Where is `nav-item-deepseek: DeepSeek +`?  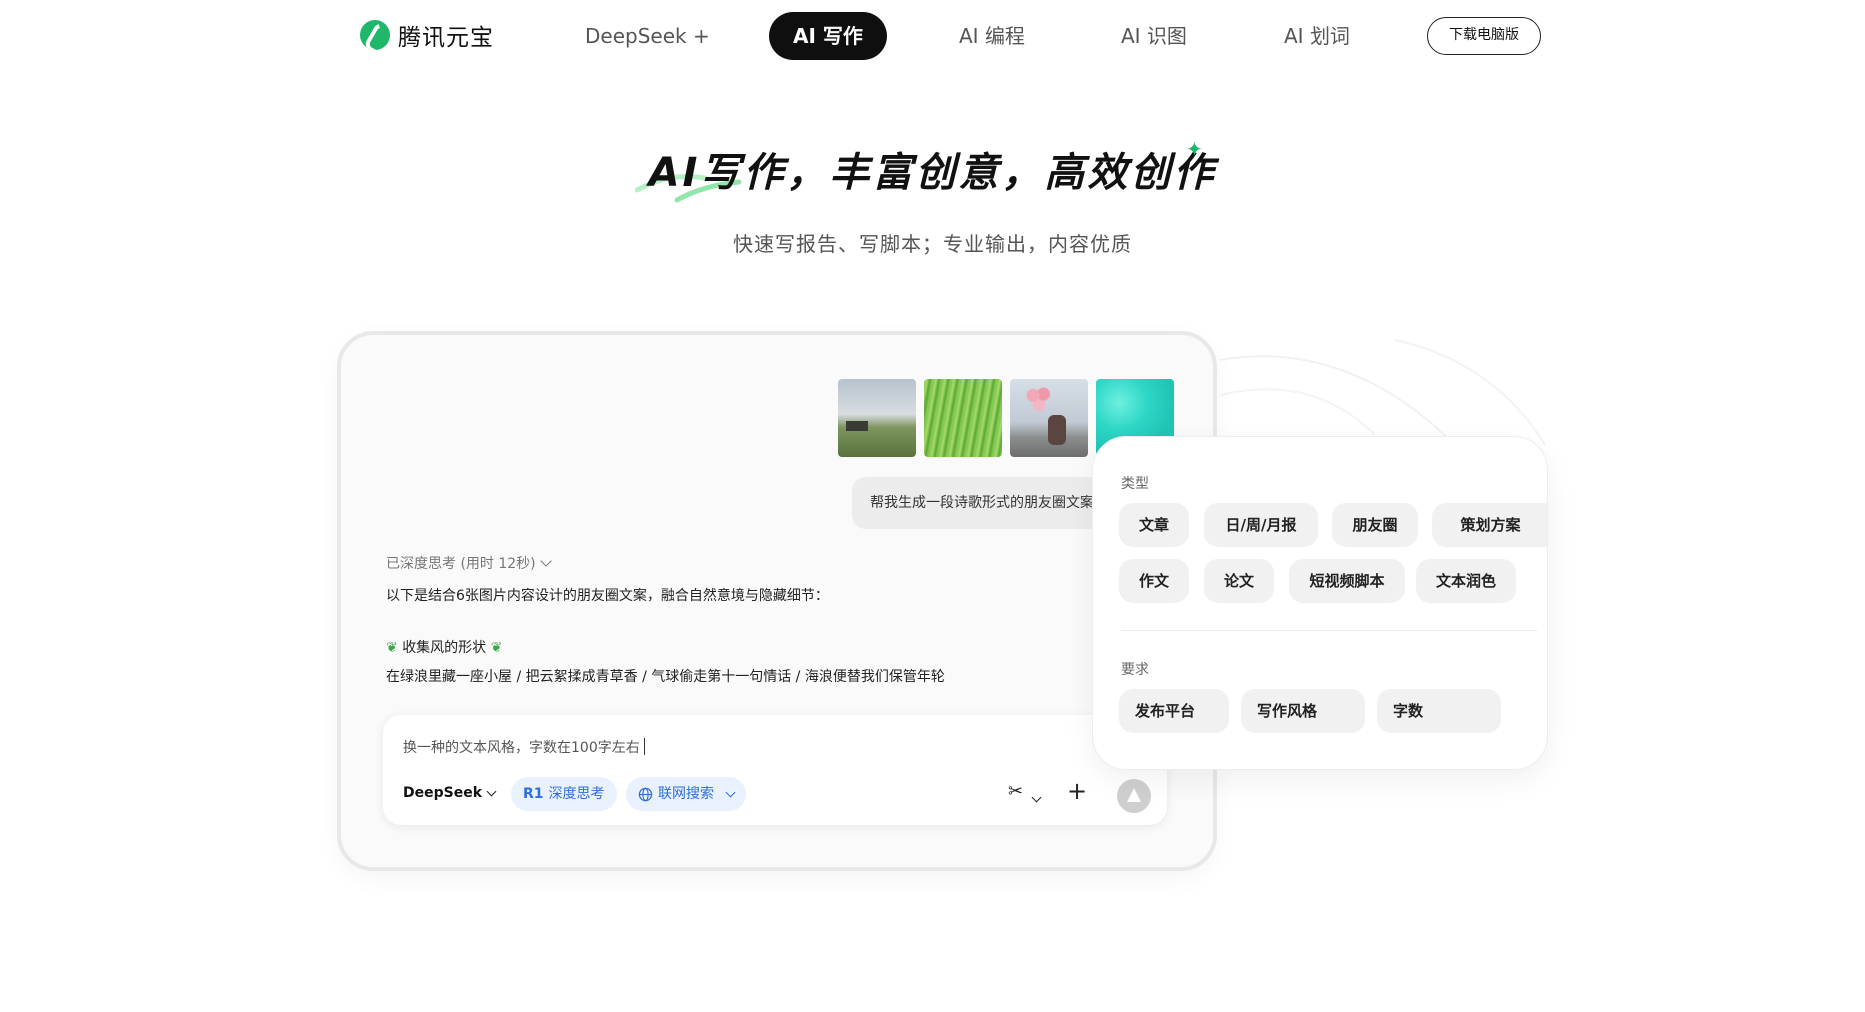
nav-item-deepseek: DeepSeek + is located at coordinates (647, 36).